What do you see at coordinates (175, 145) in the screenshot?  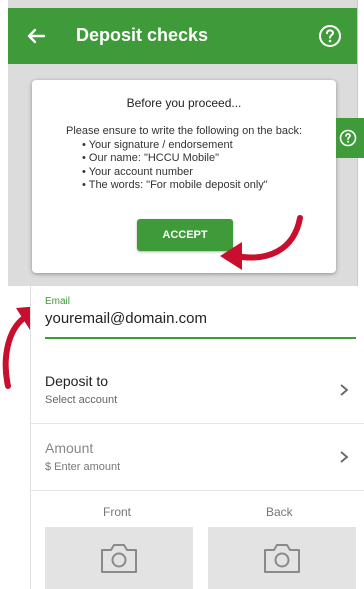 I see `list-item: Your signature / endorsement` at bounding box center [175, 145].